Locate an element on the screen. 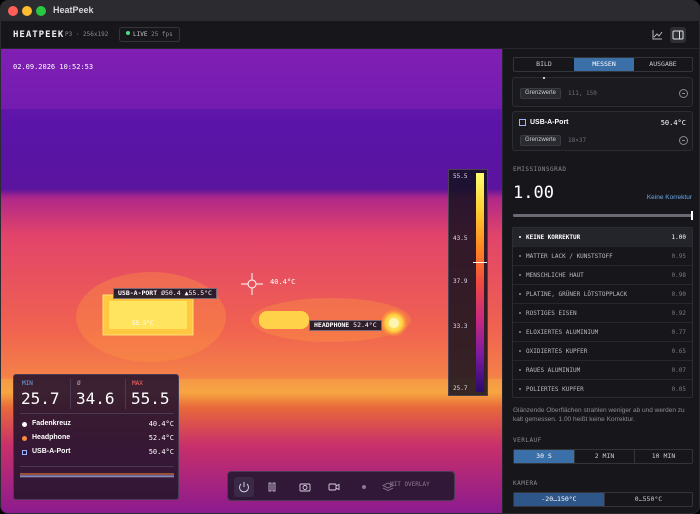  usb-tag-max: ▲55.5°C is located at coordinates (198, 293).